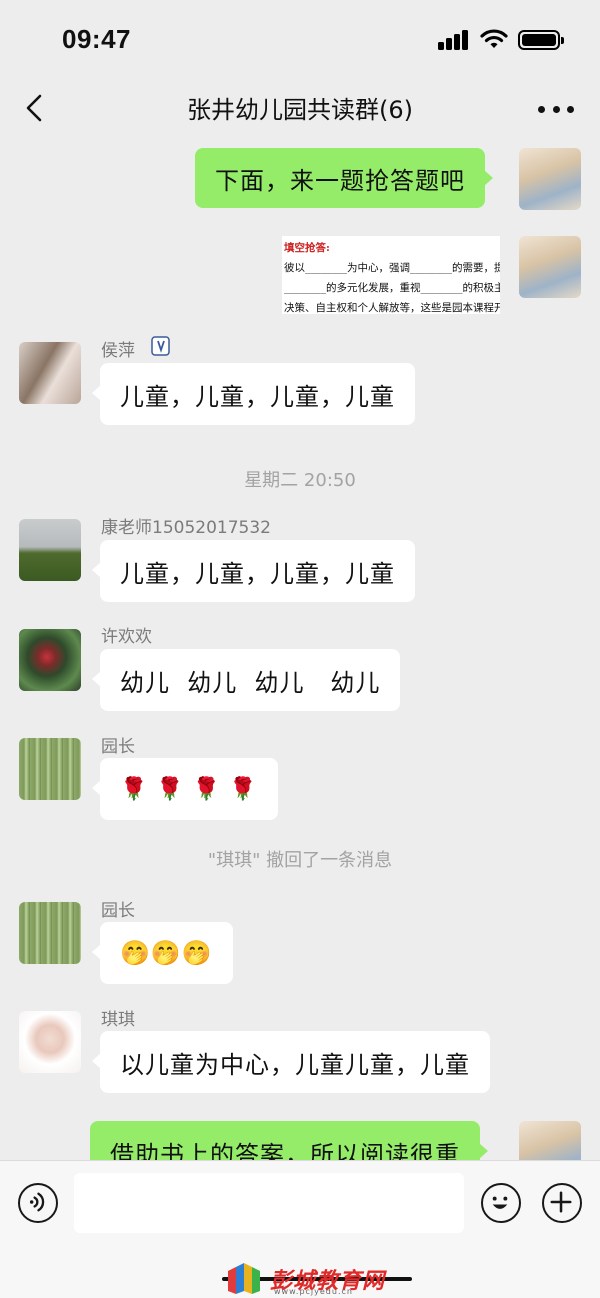 The image size is (600, 1298). I want to click on avatar-xu, so click(50, 660).